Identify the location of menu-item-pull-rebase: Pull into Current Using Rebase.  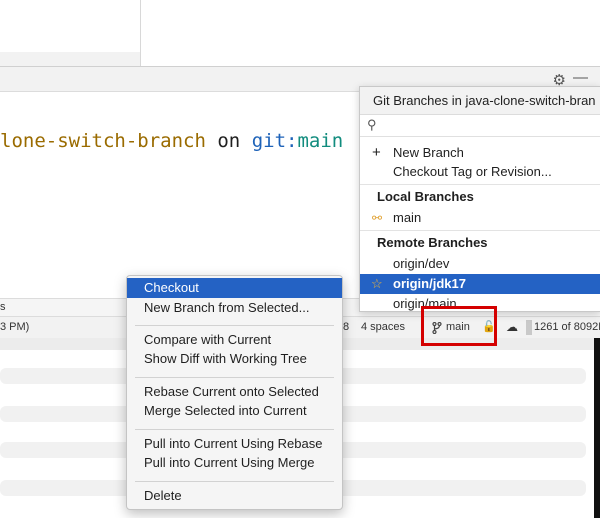
(234, 444).